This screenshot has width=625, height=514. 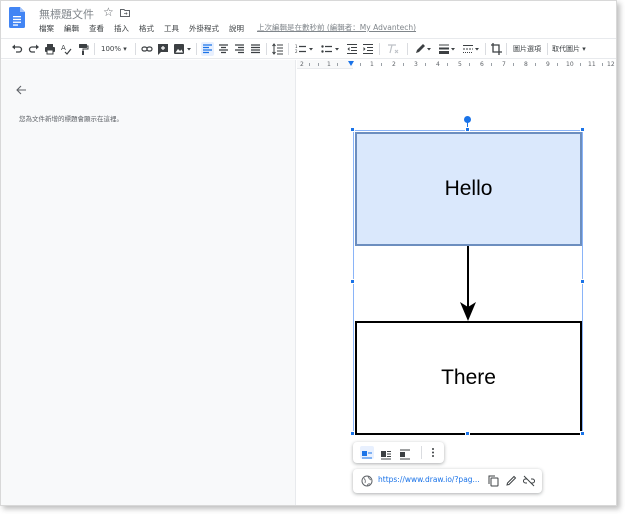 I want to click on menu-tools: 工具, so click(x=171, y=28).